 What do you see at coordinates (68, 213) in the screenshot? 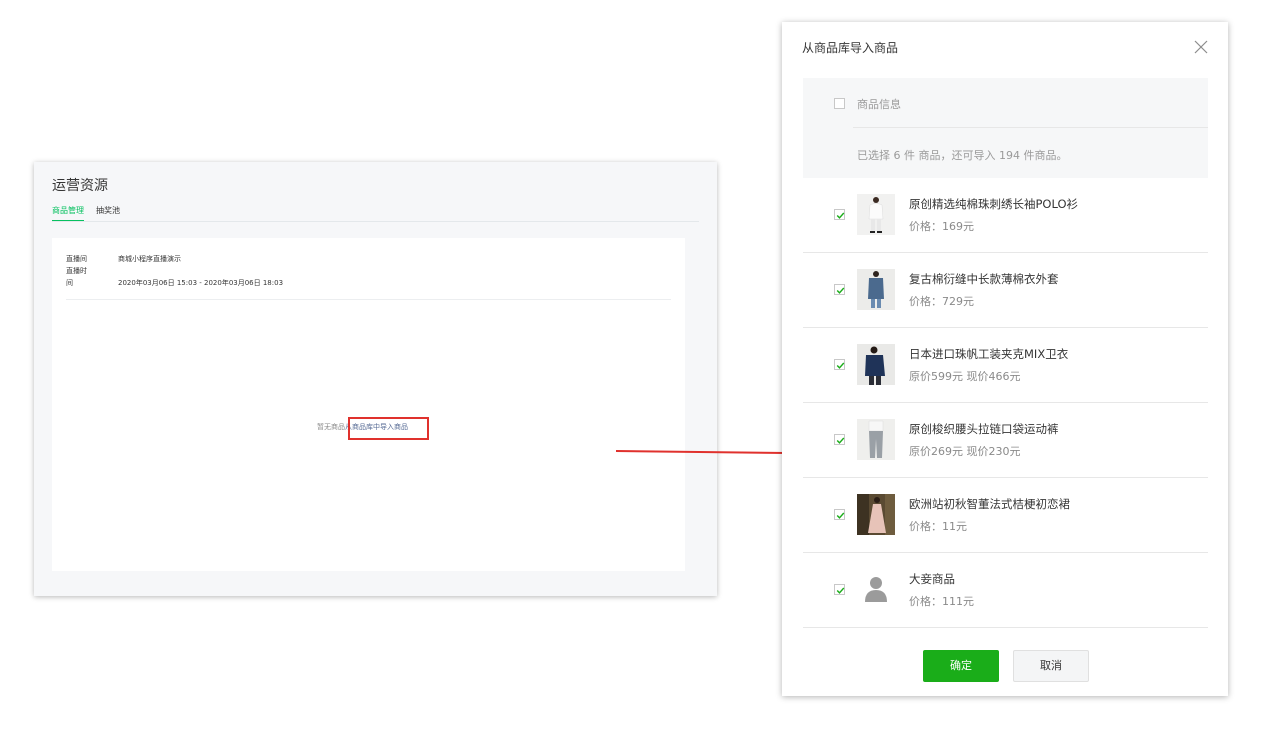
I see `tab-product-management: 商品管理` at bounding box center [68, 213].